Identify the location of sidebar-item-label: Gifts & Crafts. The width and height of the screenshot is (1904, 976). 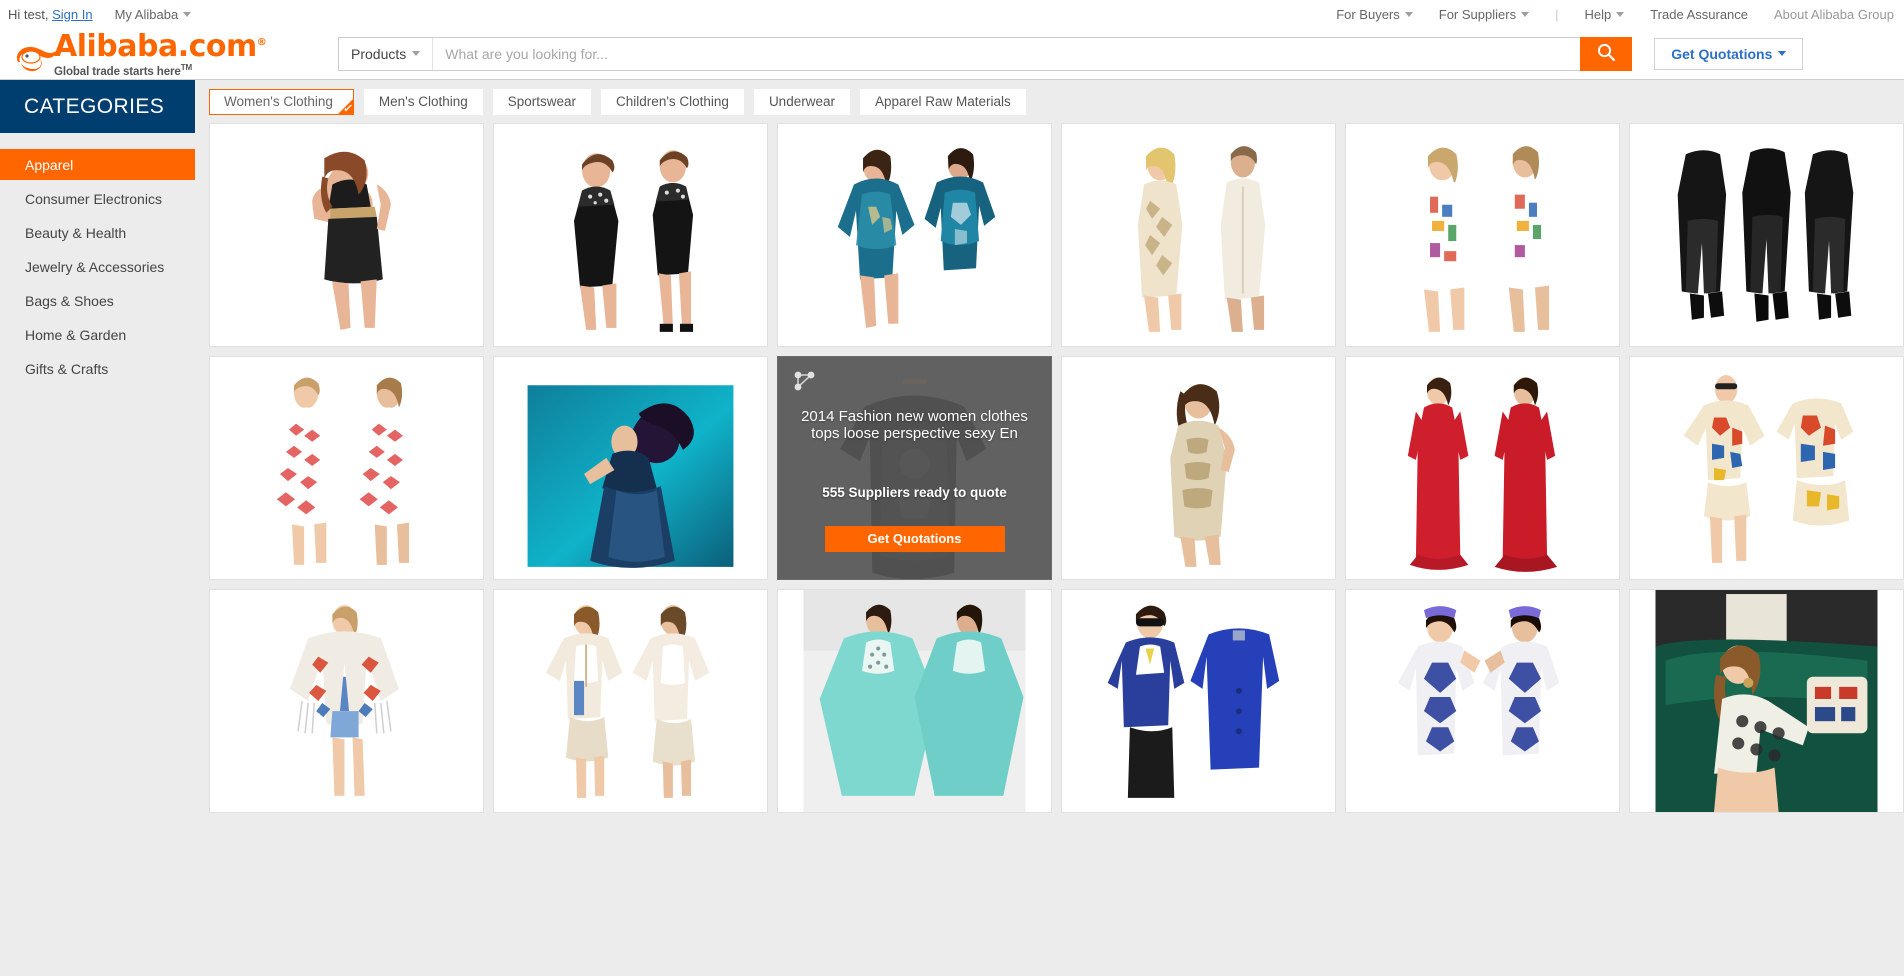
(67, 368).